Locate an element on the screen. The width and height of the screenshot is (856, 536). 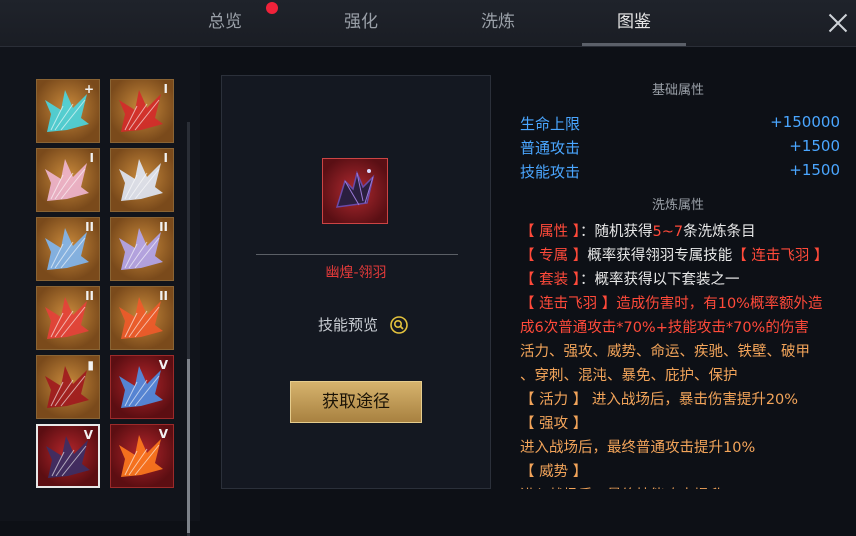
tab-refine-label: 洗炼 is located at coordinates (498, 22).